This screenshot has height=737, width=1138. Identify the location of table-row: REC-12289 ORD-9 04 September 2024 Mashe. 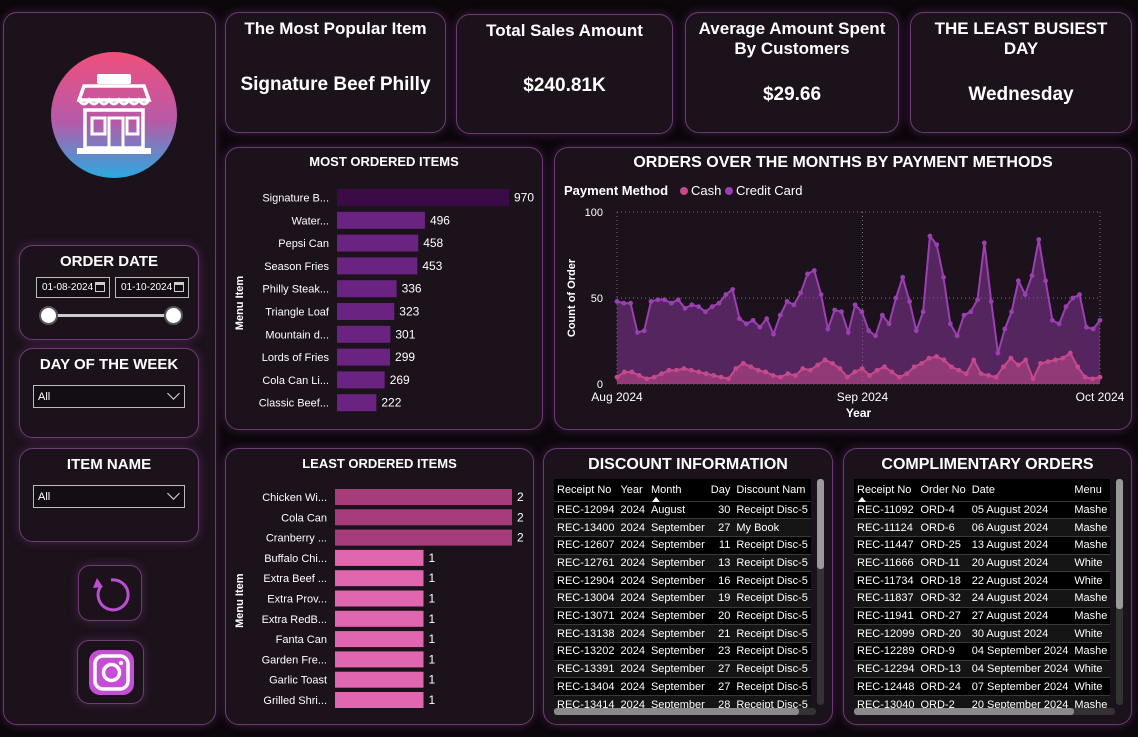
(982, 651).